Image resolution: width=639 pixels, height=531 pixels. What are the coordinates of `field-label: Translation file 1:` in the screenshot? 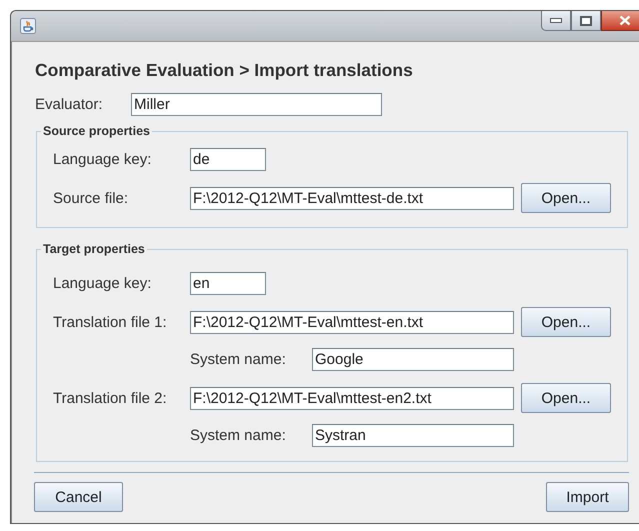 It's located at (110, 322).